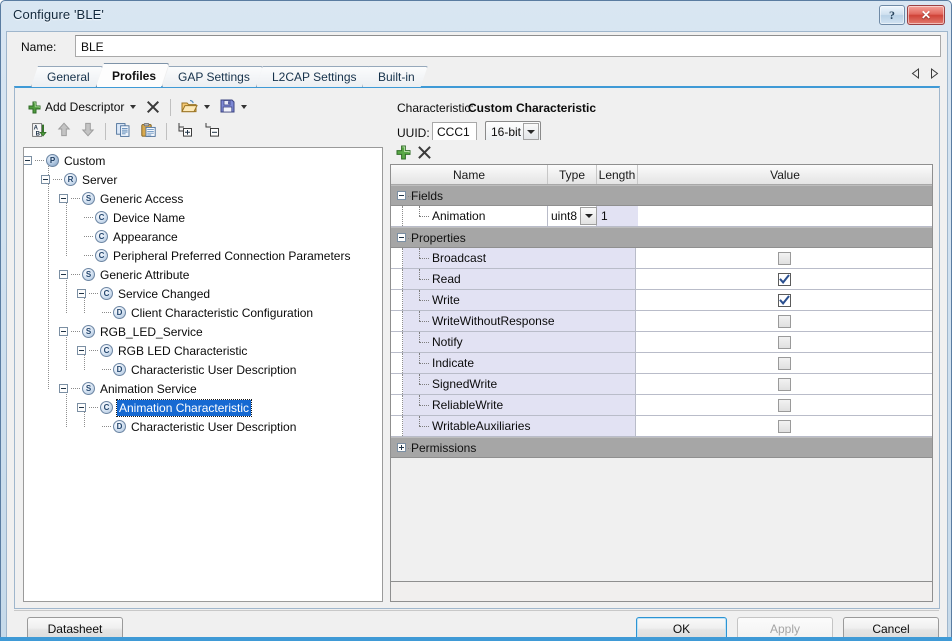  Describe the element at coordinates (121, 198) in the screenshot. I see `tree-item-generic-access: S Generic Access` at that location.